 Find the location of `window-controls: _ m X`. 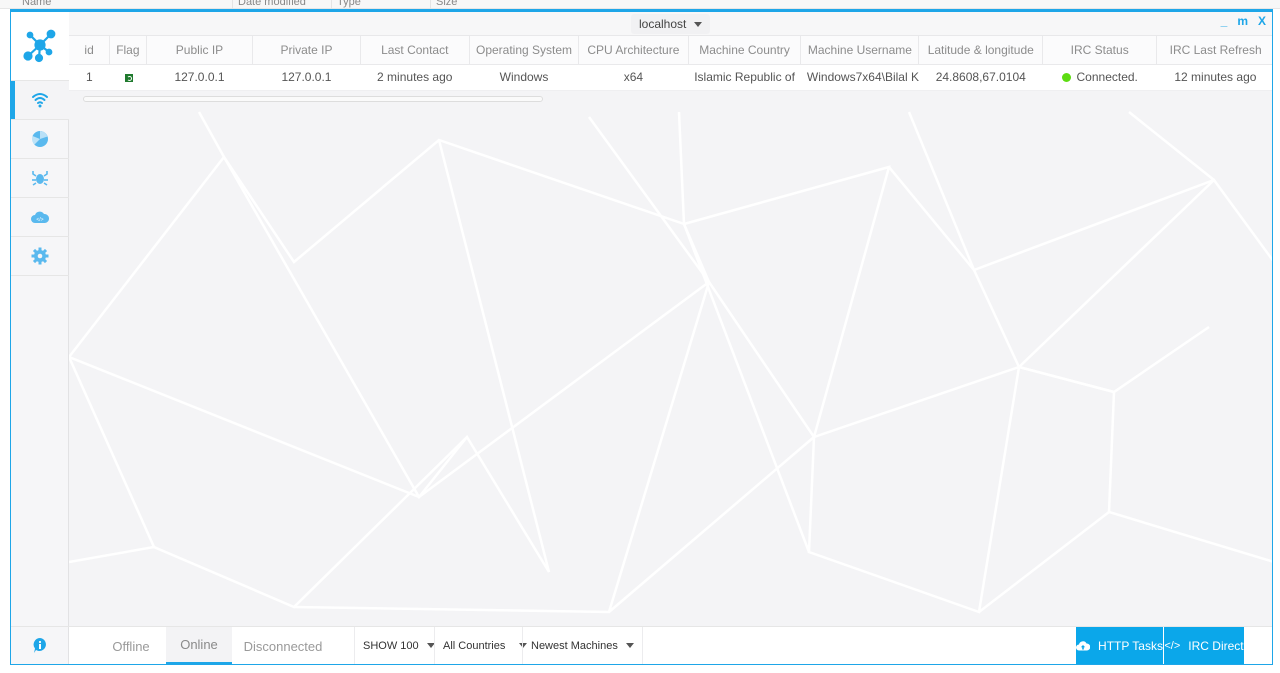

window-controls: _ m X is located at coordinates (1243, 21).